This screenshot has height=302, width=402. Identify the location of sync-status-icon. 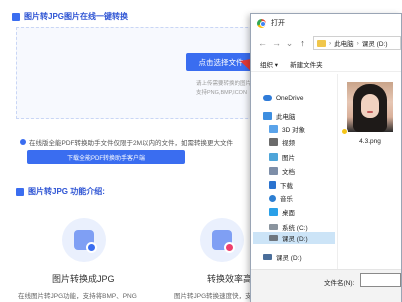
(344, 131).